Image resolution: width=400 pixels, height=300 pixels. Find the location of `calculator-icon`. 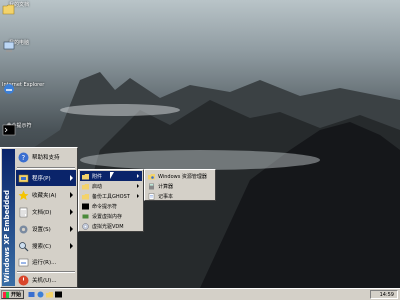

calculator-icon is located at coordinates (151, 186).